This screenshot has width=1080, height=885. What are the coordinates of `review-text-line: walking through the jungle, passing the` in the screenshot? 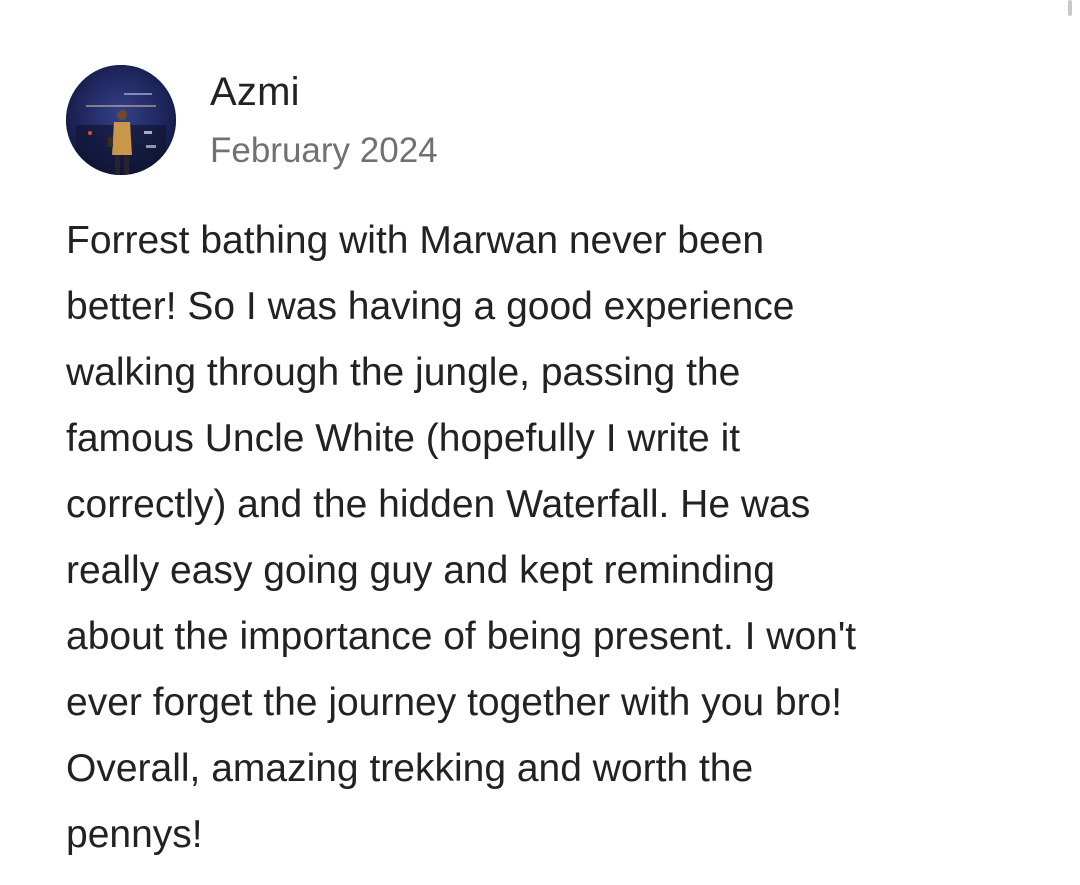 It's located at (403, 372).